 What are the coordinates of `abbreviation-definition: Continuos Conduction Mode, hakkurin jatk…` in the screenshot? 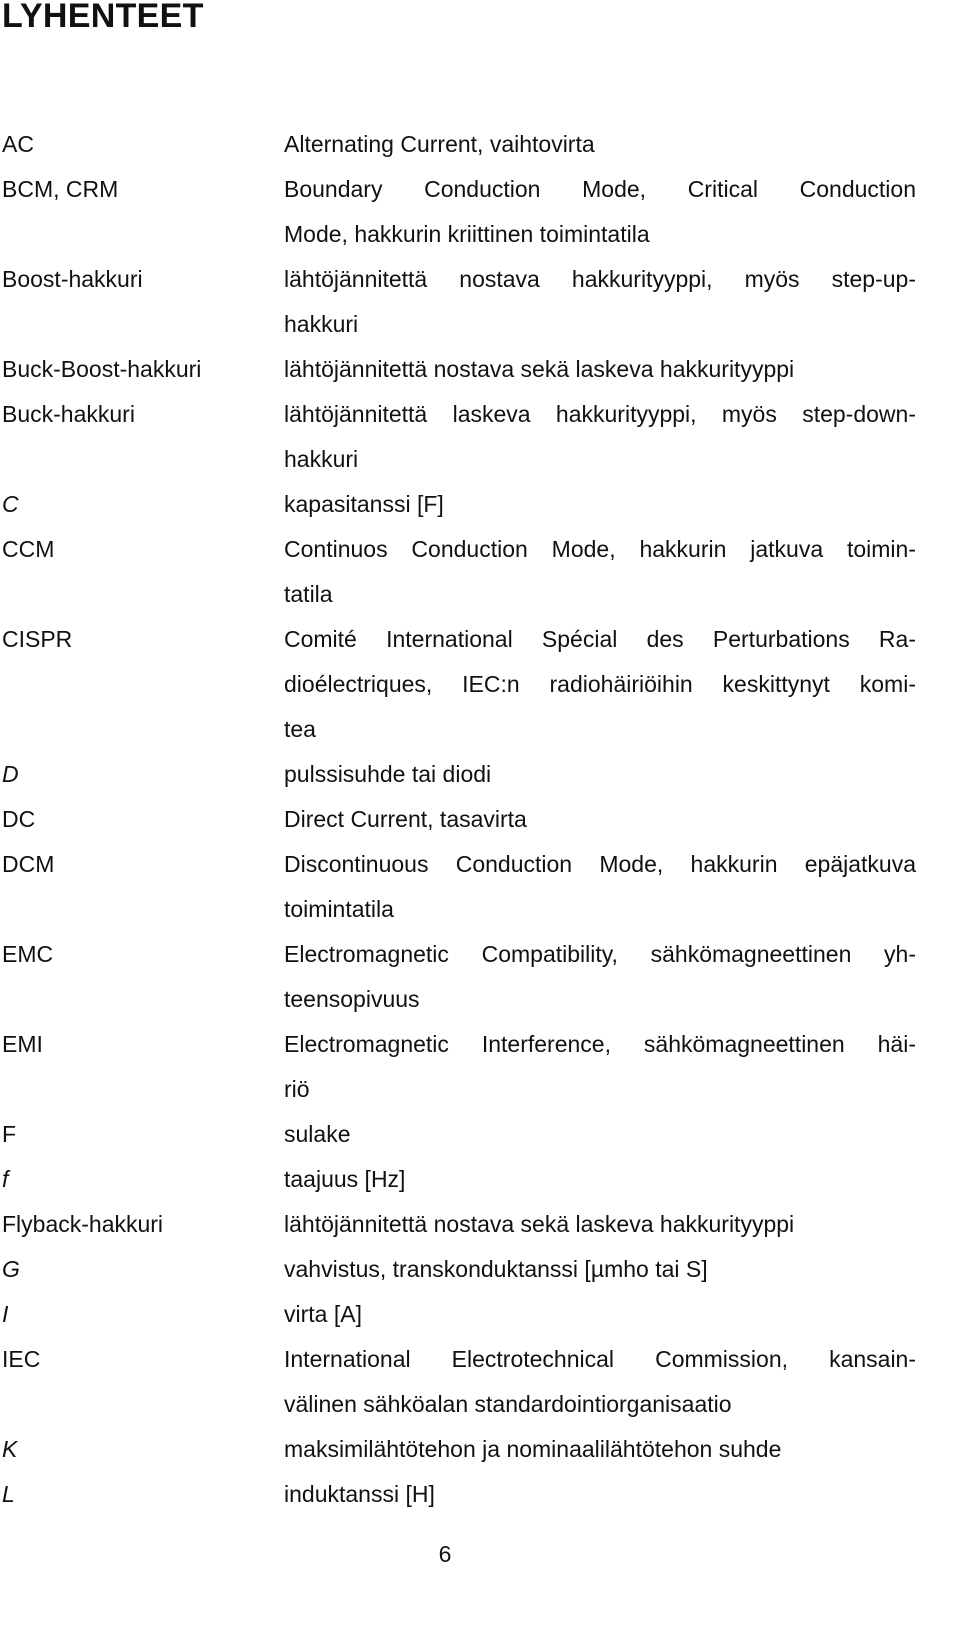 It's located at (600, 572).